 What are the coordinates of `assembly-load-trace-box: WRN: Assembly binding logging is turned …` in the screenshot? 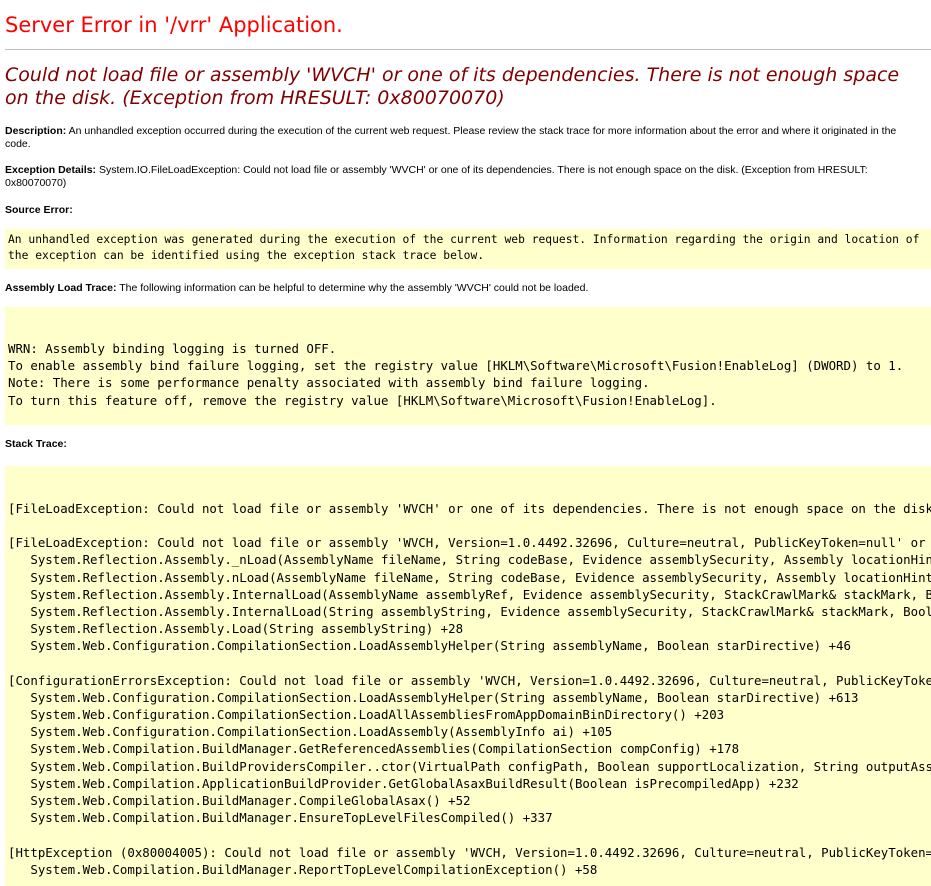 It's located at (468, 366).